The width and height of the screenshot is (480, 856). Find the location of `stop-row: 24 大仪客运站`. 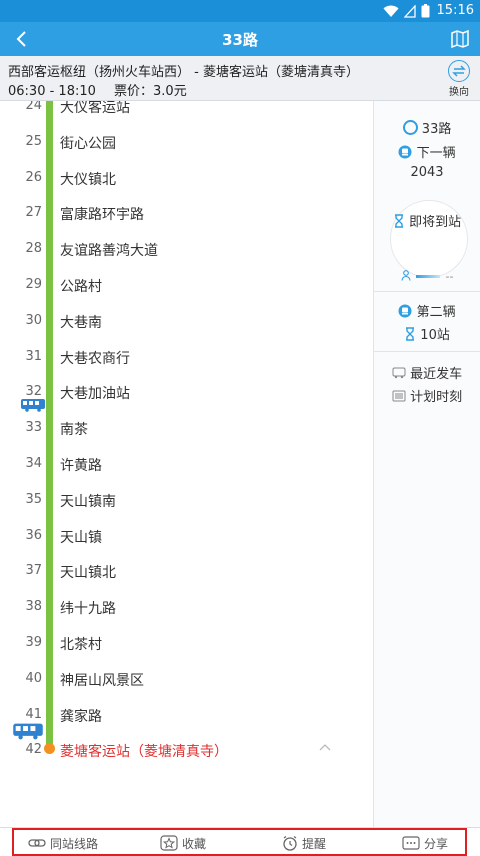

stop-row: 24 大仪客运站 is located at coordinates (187, 108).